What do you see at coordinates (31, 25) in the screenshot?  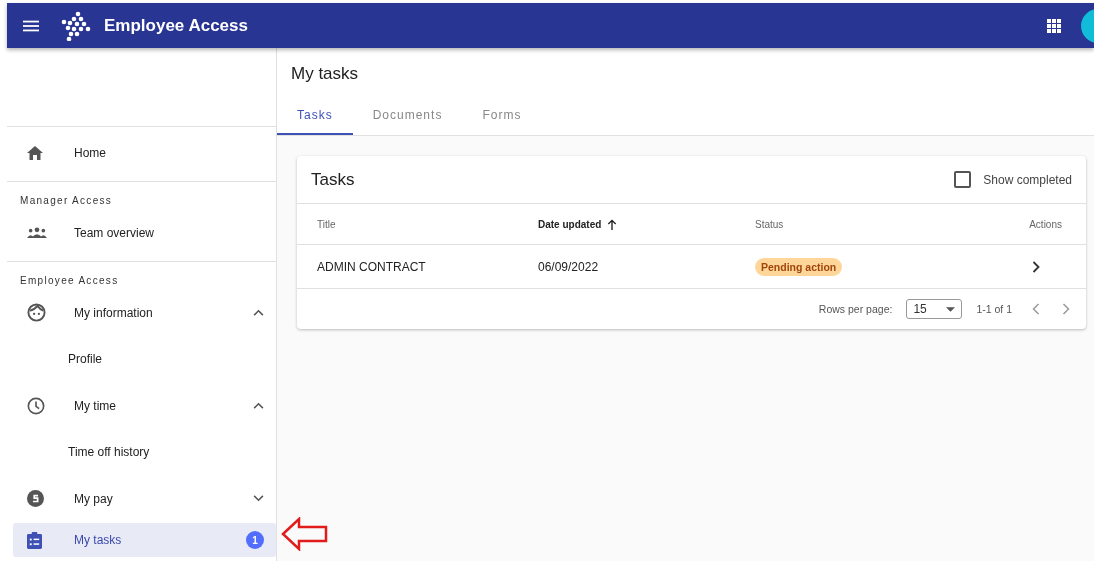 I see `menu-icon` at bounding box center [31, 25].